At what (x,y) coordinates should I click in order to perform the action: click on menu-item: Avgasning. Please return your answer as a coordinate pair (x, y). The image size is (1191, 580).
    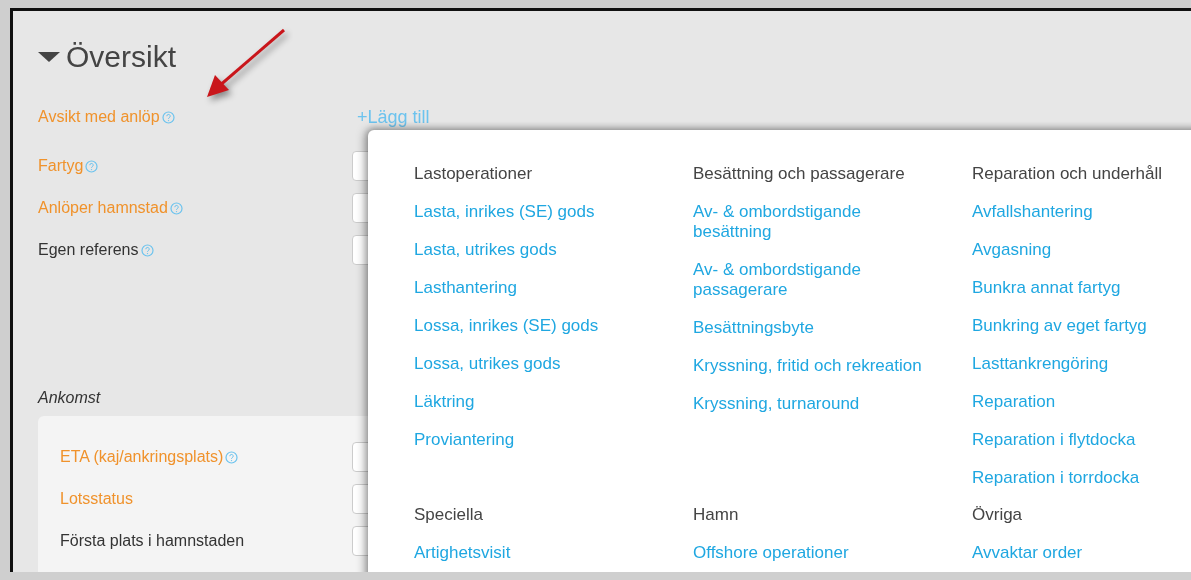
    Looking at the image, I should click on (1081, 250).